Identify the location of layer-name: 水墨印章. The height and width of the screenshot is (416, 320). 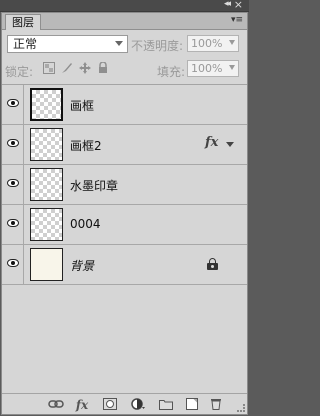
(94, 186).